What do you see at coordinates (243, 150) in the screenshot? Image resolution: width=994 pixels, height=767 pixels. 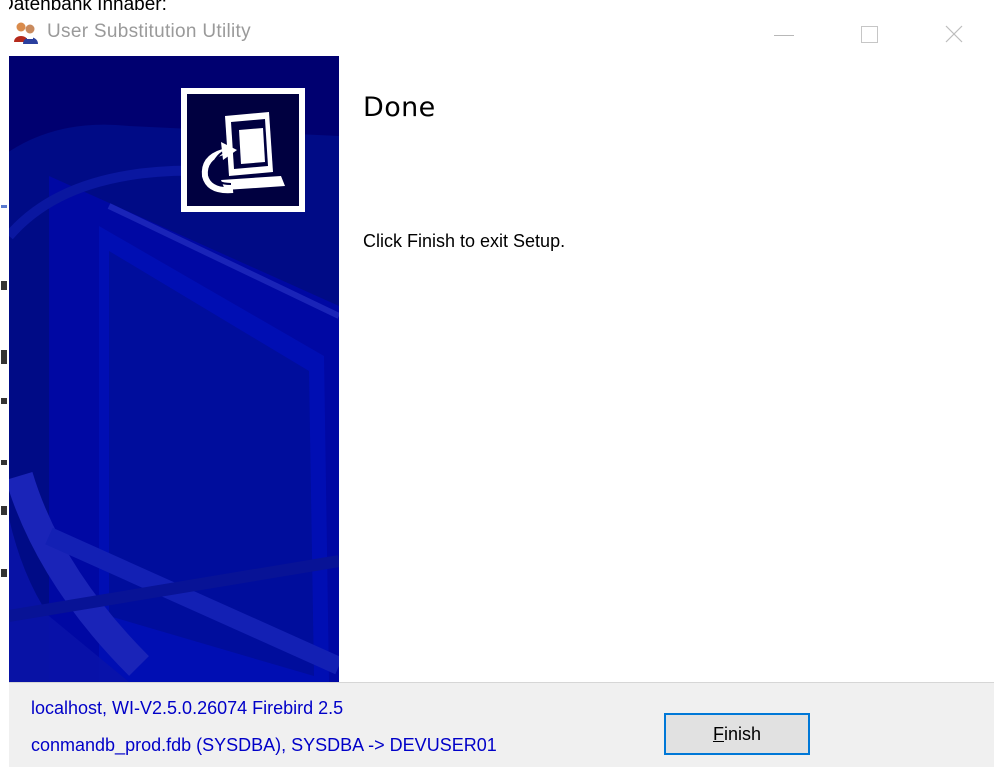 I see `computer-setup-icon` at bounding box center [243, 150].